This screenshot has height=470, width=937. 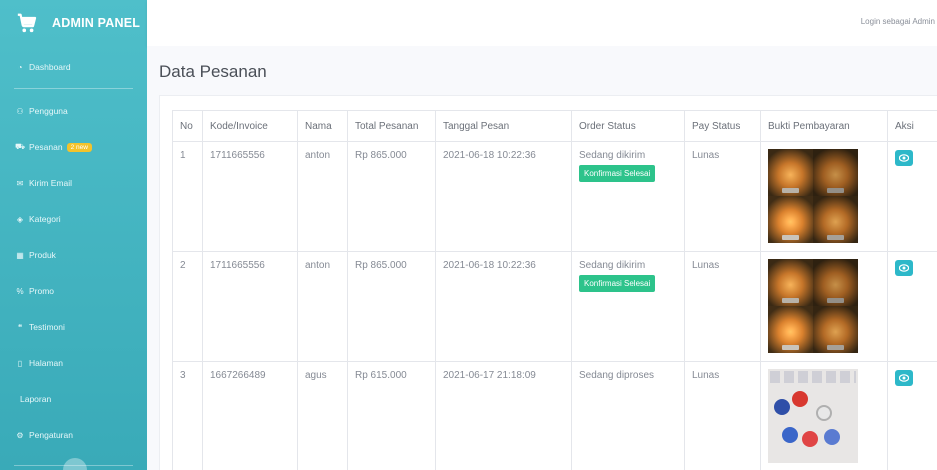 I want to click on col-no: No, so click(x=187, y=126).